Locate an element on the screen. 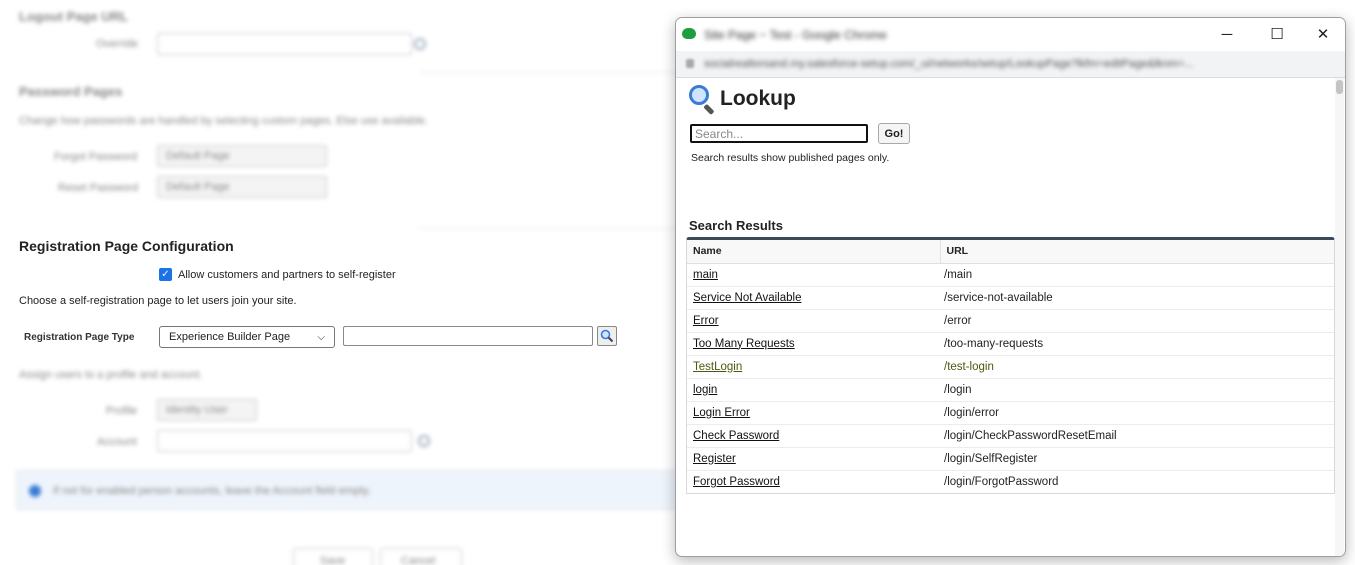 Image resolution: width=1355 pixels, height=565 pixels. logout-lookup-icon is located at coordinates (420, 44).